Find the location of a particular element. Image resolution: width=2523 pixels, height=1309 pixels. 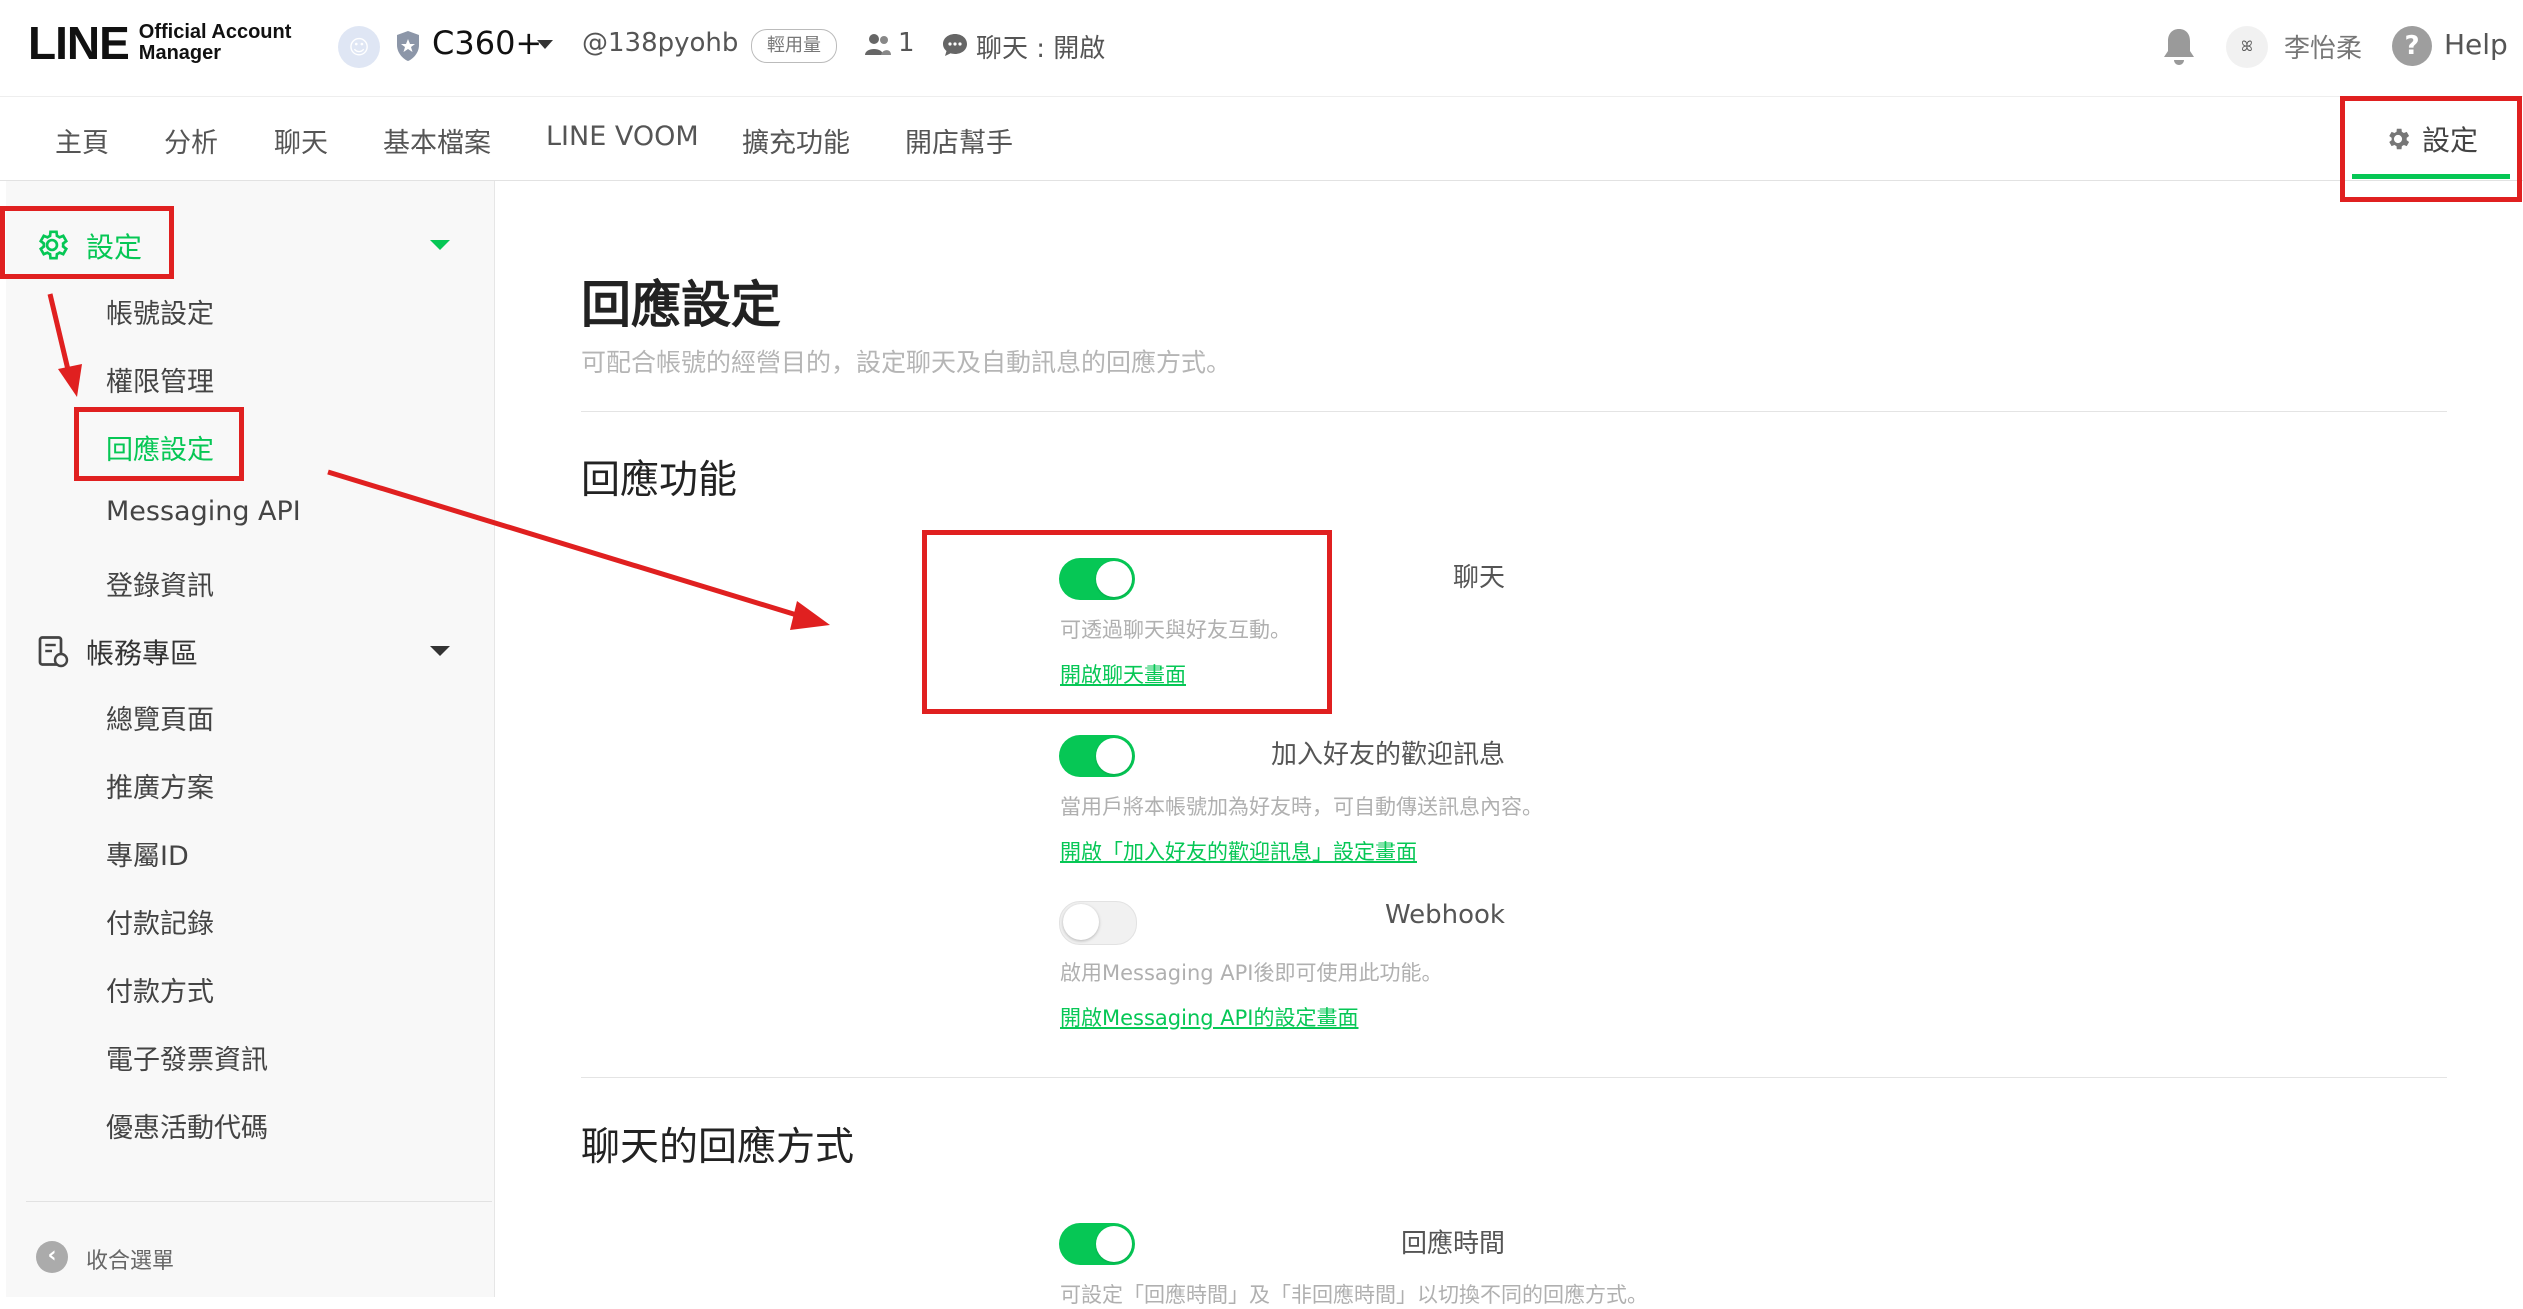

response-time-label: 回應時間 is located at coordinates (1452, 1244).